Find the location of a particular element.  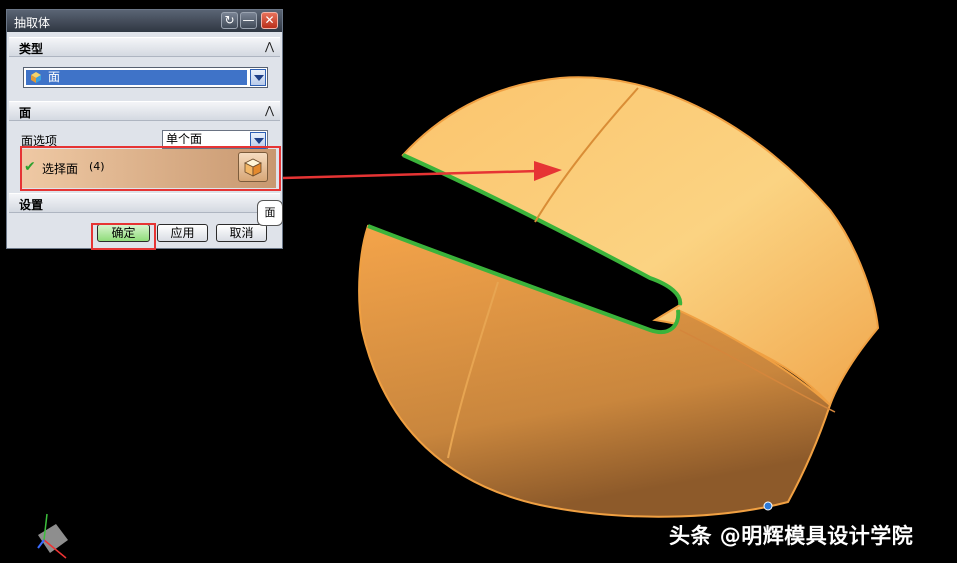

section-settings-title: 设置 is located at coordinates (31, 205).